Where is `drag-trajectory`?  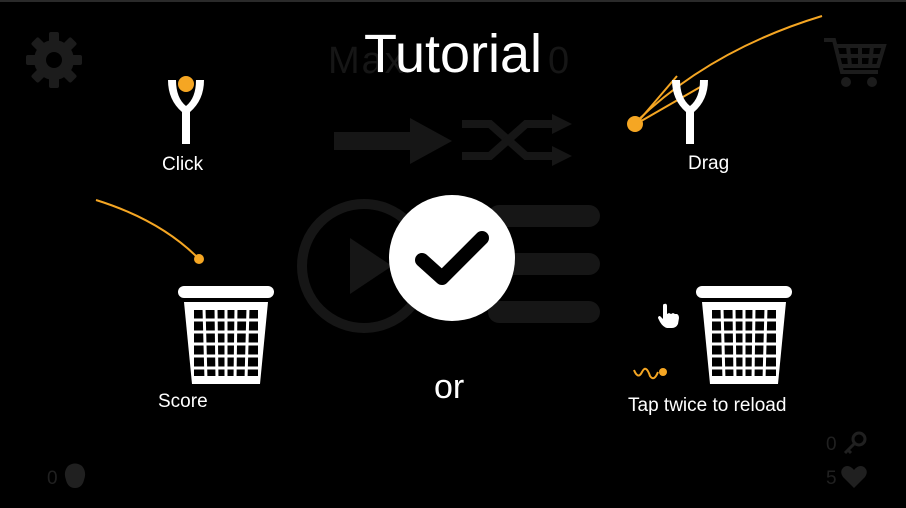 drag-trajectory is located at coordinates (729, 70).